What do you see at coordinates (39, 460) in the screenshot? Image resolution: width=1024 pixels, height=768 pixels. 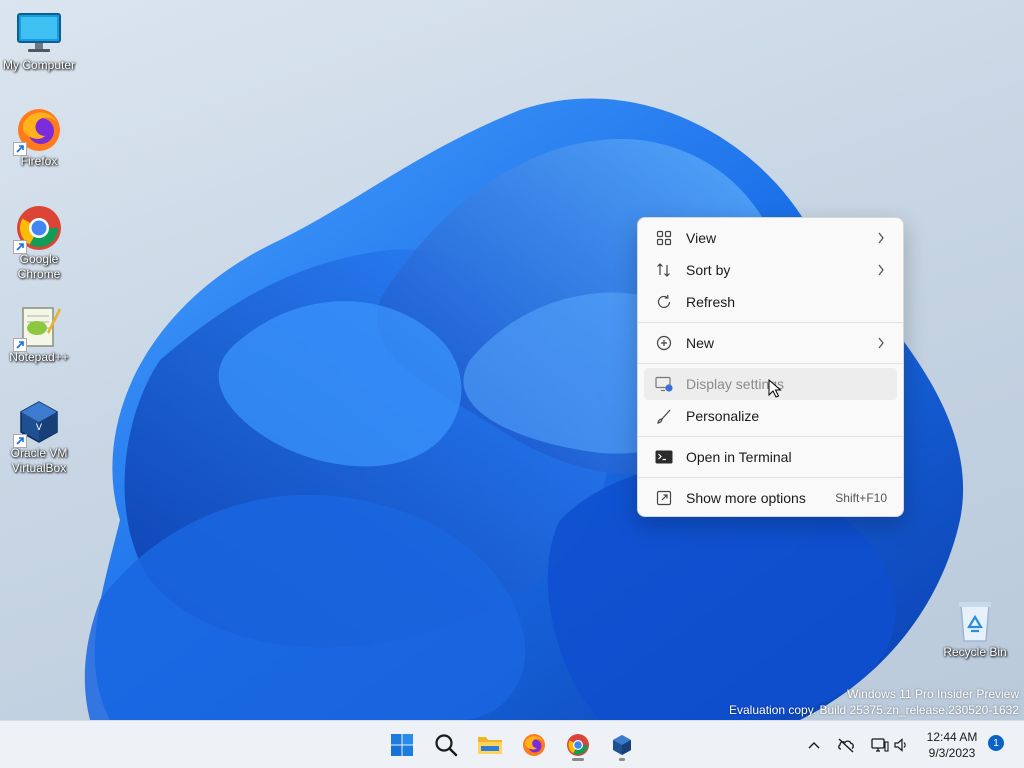 I see `desktop-icon-label: Oracle VM VirtualBox` at bounding box center [39, 460].